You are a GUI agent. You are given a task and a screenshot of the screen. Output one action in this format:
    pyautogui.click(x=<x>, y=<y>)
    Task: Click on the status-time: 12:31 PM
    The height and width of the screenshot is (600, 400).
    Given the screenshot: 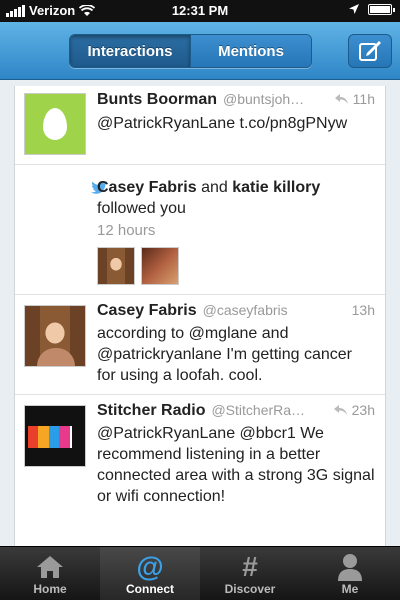 What is the action you would take?
    pyautogui.click(x=200, y=10)
    